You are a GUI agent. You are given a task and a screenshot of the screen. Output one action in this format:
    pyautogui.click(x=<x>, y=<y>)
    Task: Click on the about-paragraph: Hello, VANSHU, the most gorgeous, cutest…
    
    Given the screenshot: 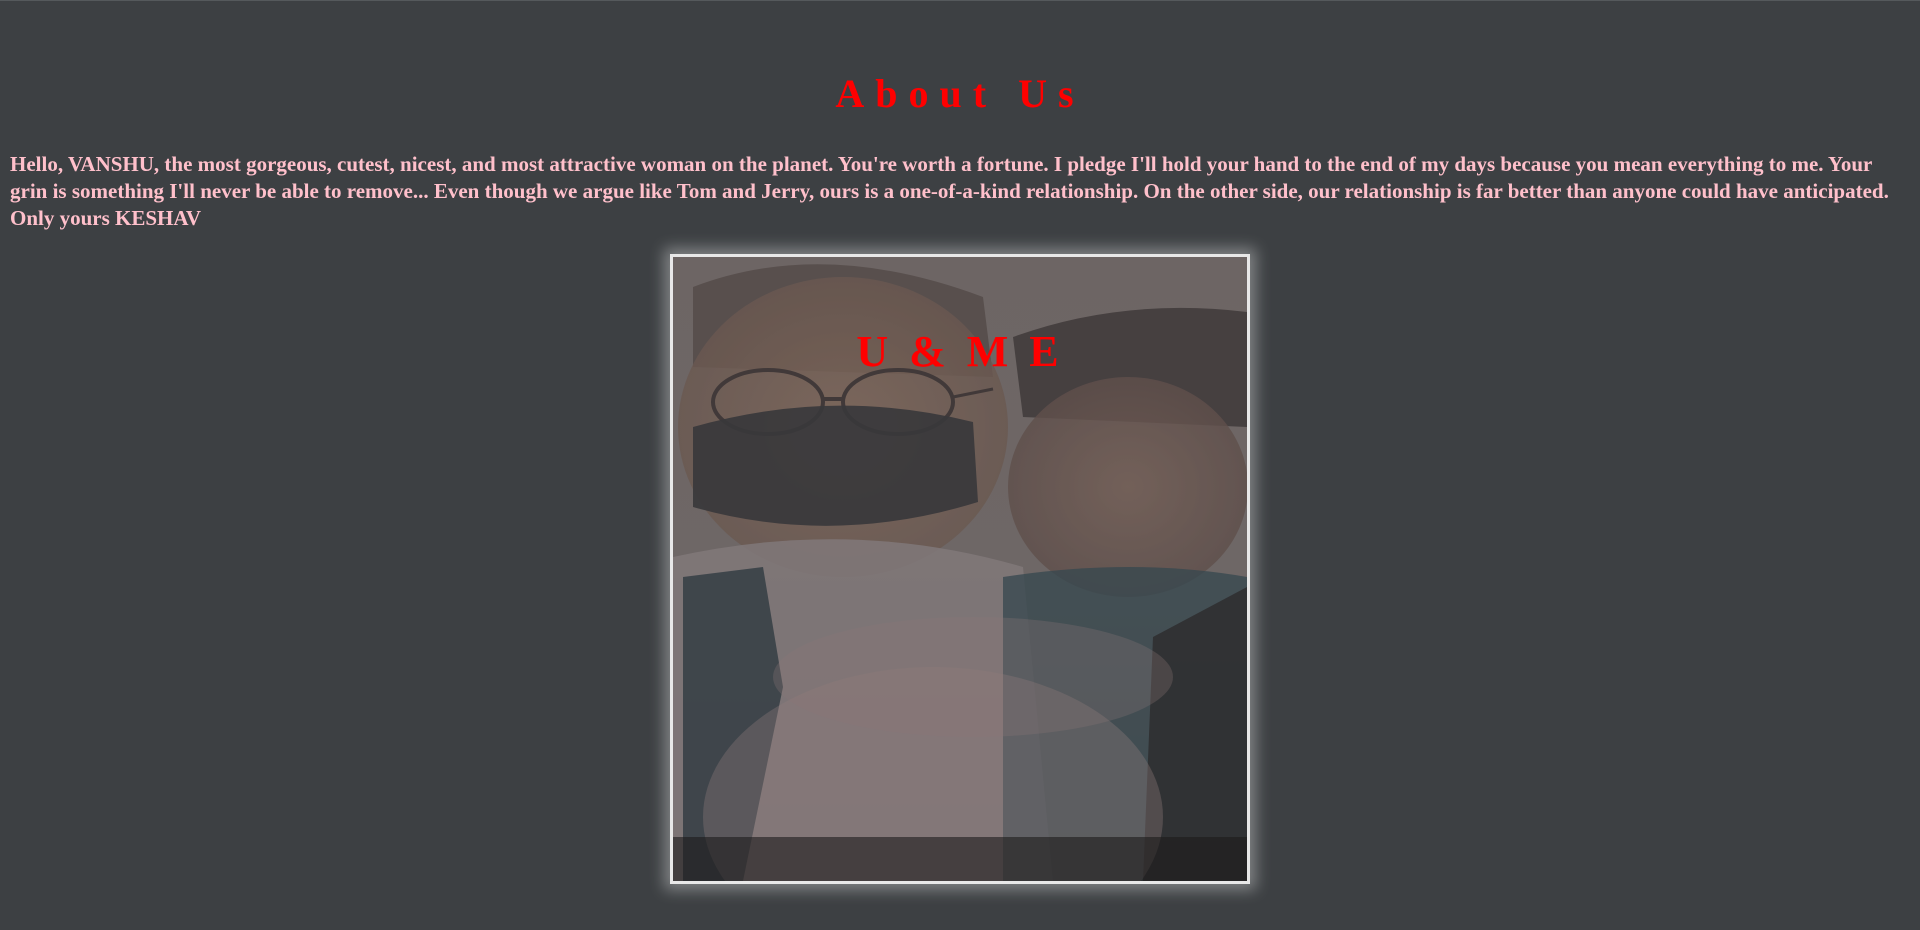 What is the action you would take?
    pyautogui.click(x=949, y=191)
    